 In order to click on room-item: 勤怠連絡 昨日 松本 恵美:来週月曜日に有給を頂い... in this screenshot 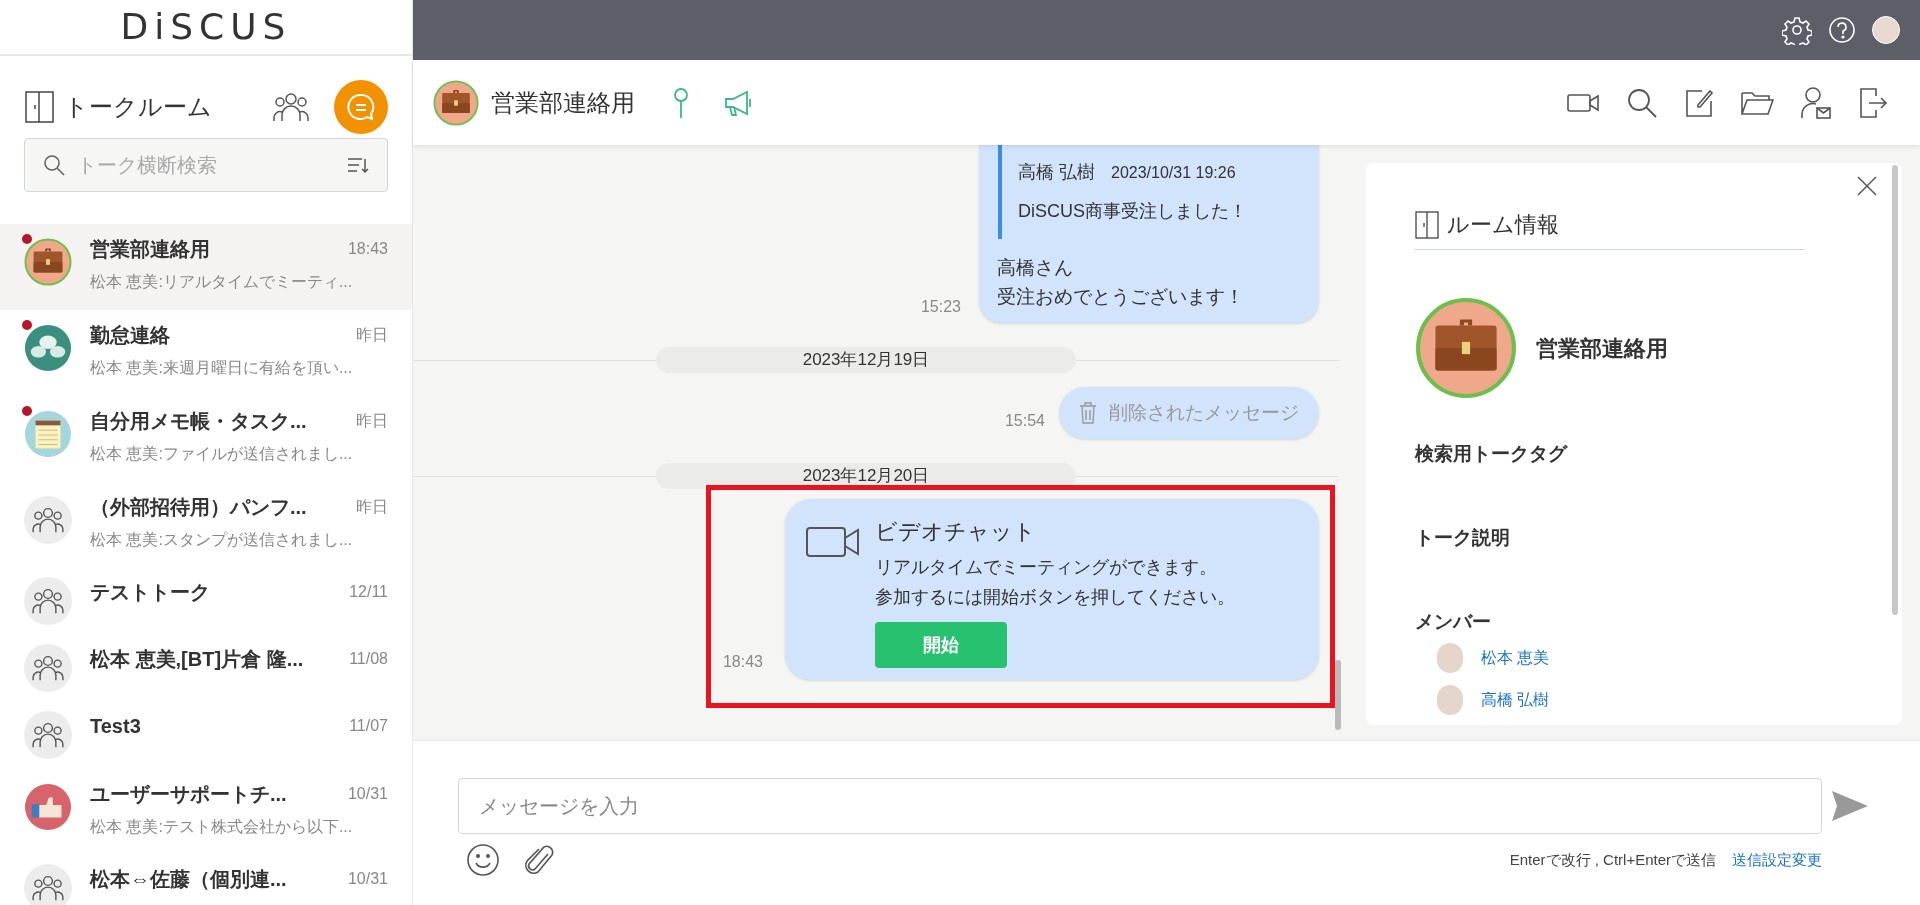, I will do `click(206, 353)`.